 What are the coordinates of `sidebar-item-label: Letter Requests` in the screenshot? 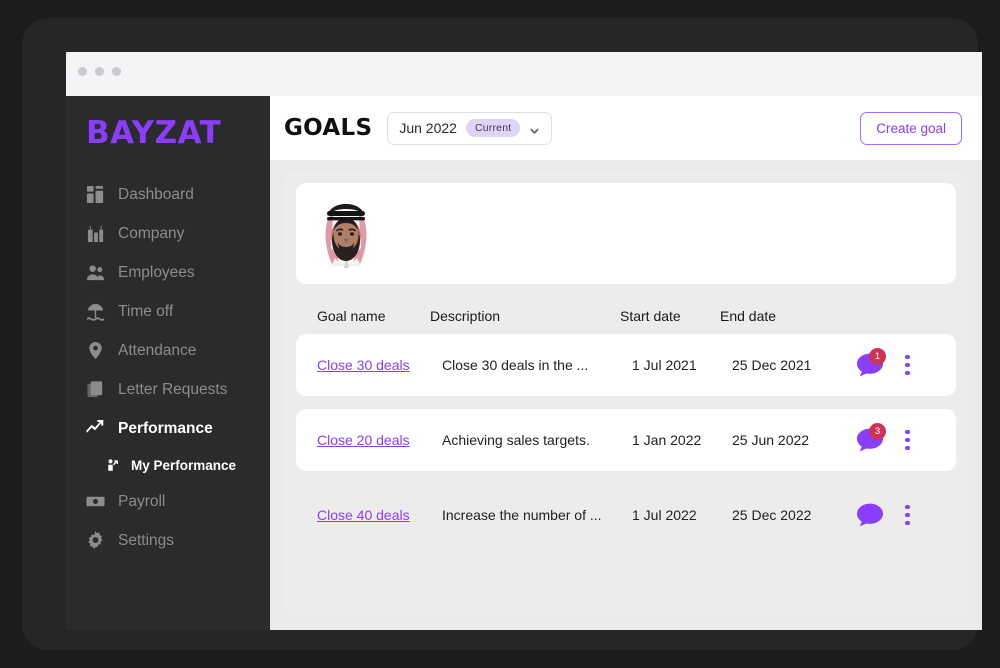 It's located at (173, 389).